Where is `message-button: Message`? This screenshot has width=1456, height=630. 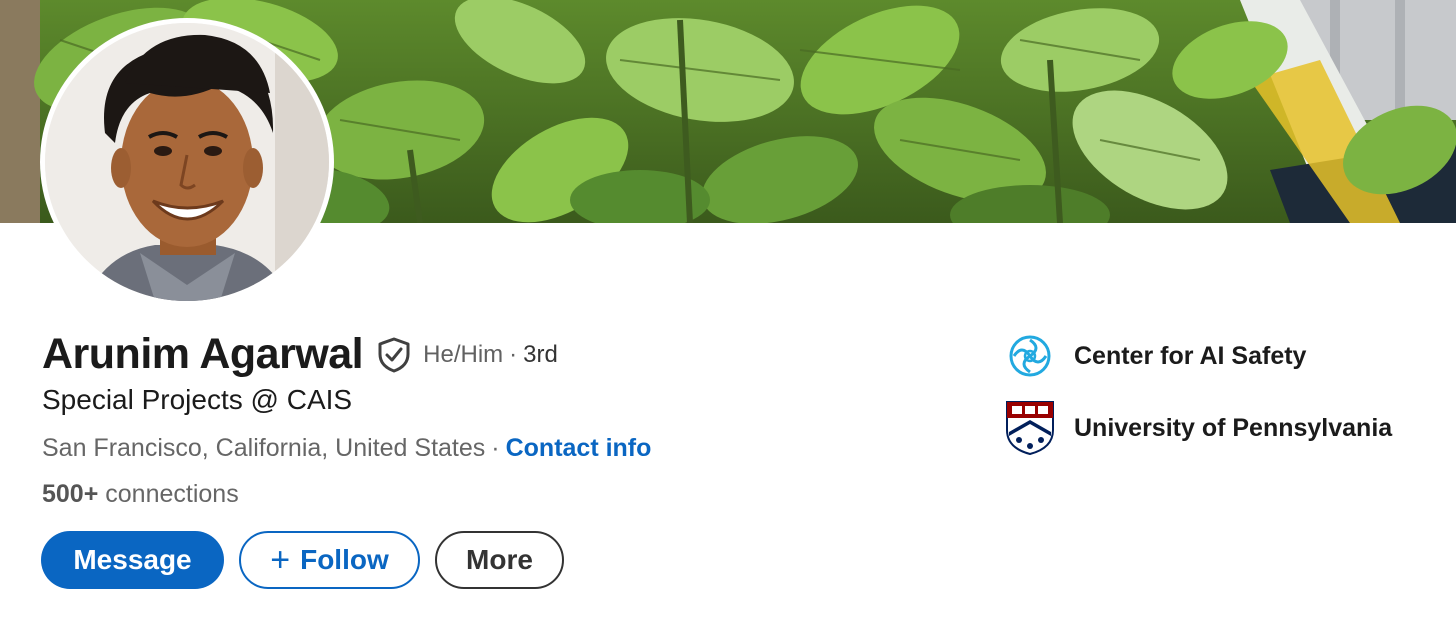
message-button: Message is located at coordinates (132, 560).